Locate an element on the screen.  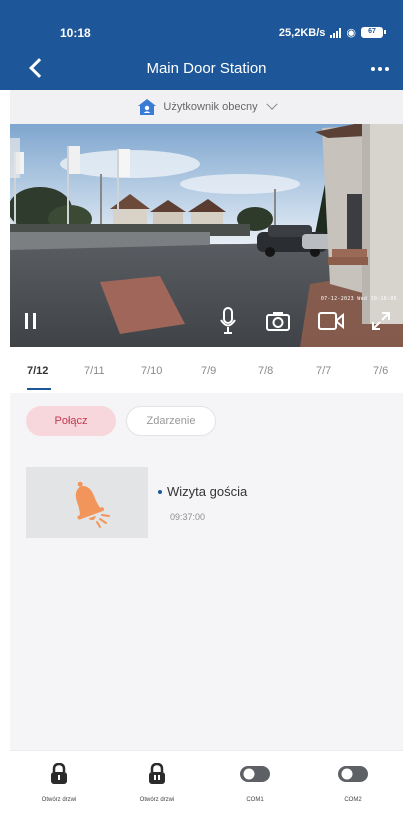
user-selector-label: Użytkownik obecny is located at coordinates (210, 107).